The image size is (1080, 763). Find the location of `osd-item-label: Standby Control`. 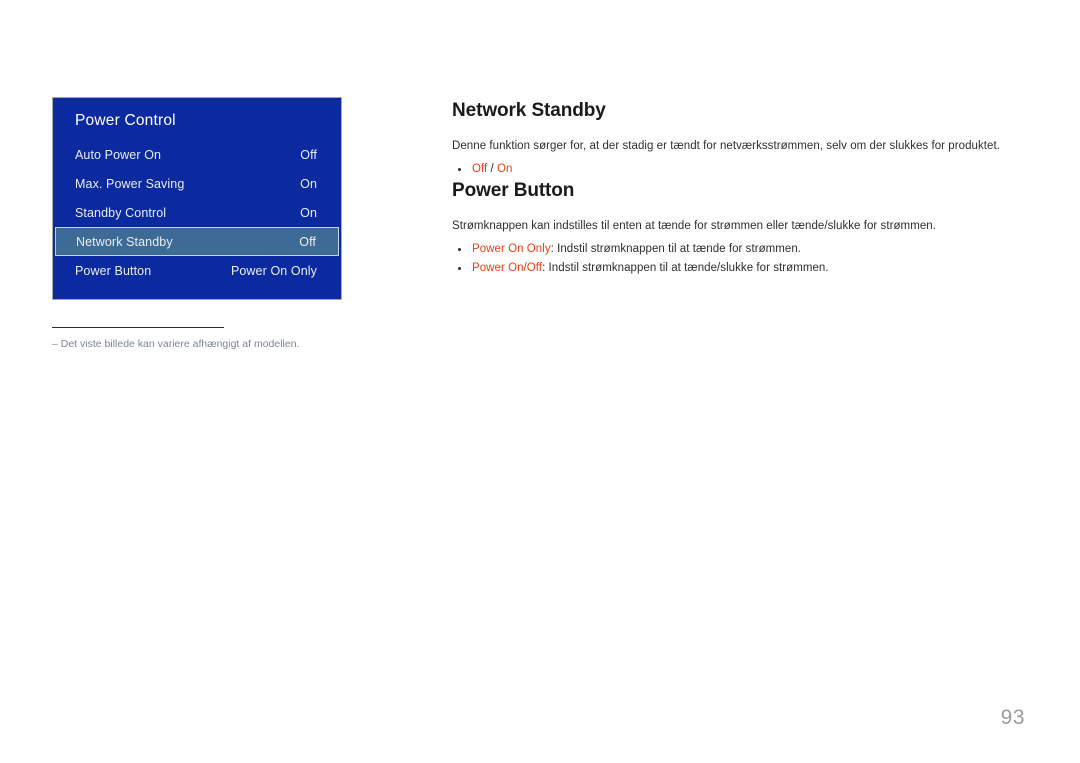

osd-item-label: Standby Control is located at coordinates (121, 212).